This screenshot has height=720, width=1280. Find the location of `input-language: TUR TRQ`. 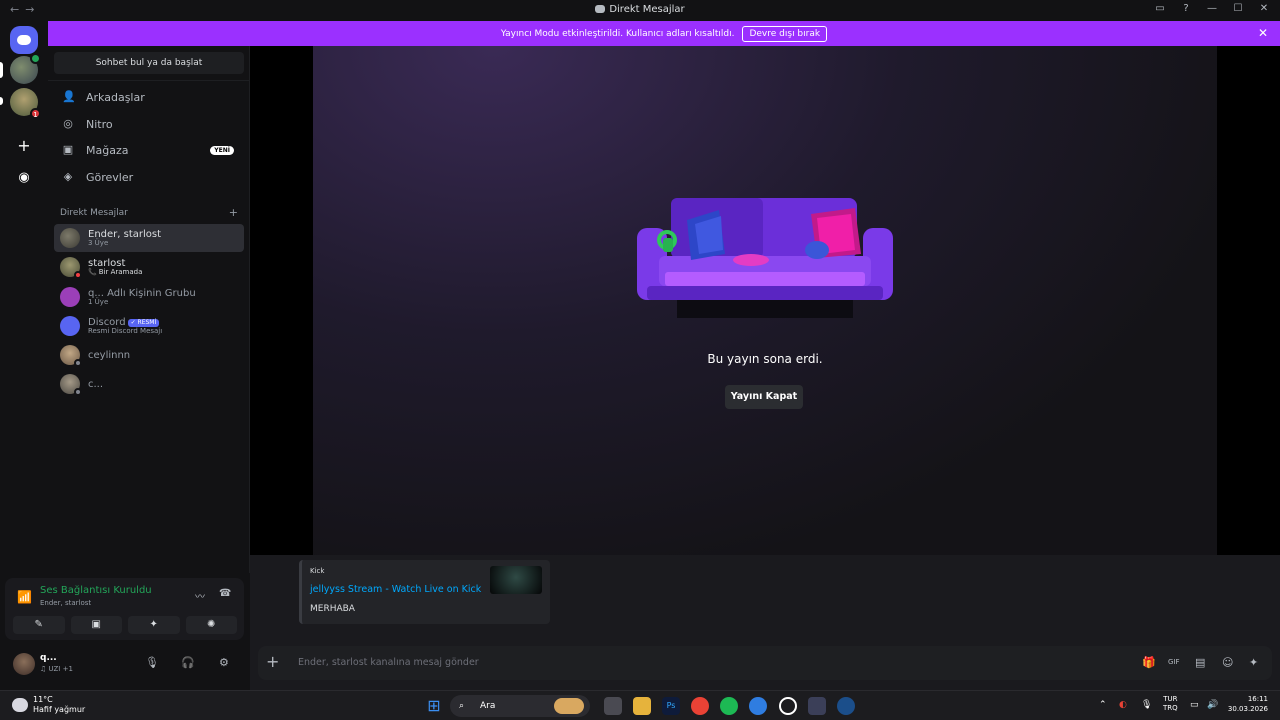

input-language: TUR TRQ is located at coordinates (1170, 704).